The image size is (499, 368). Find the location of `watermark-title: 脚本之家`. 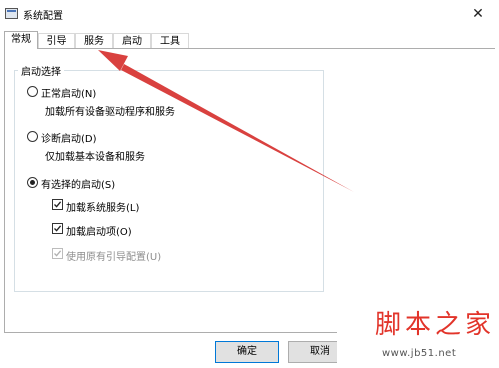

watermark-title: 脚本之家 is located at coordinates (435, 325).